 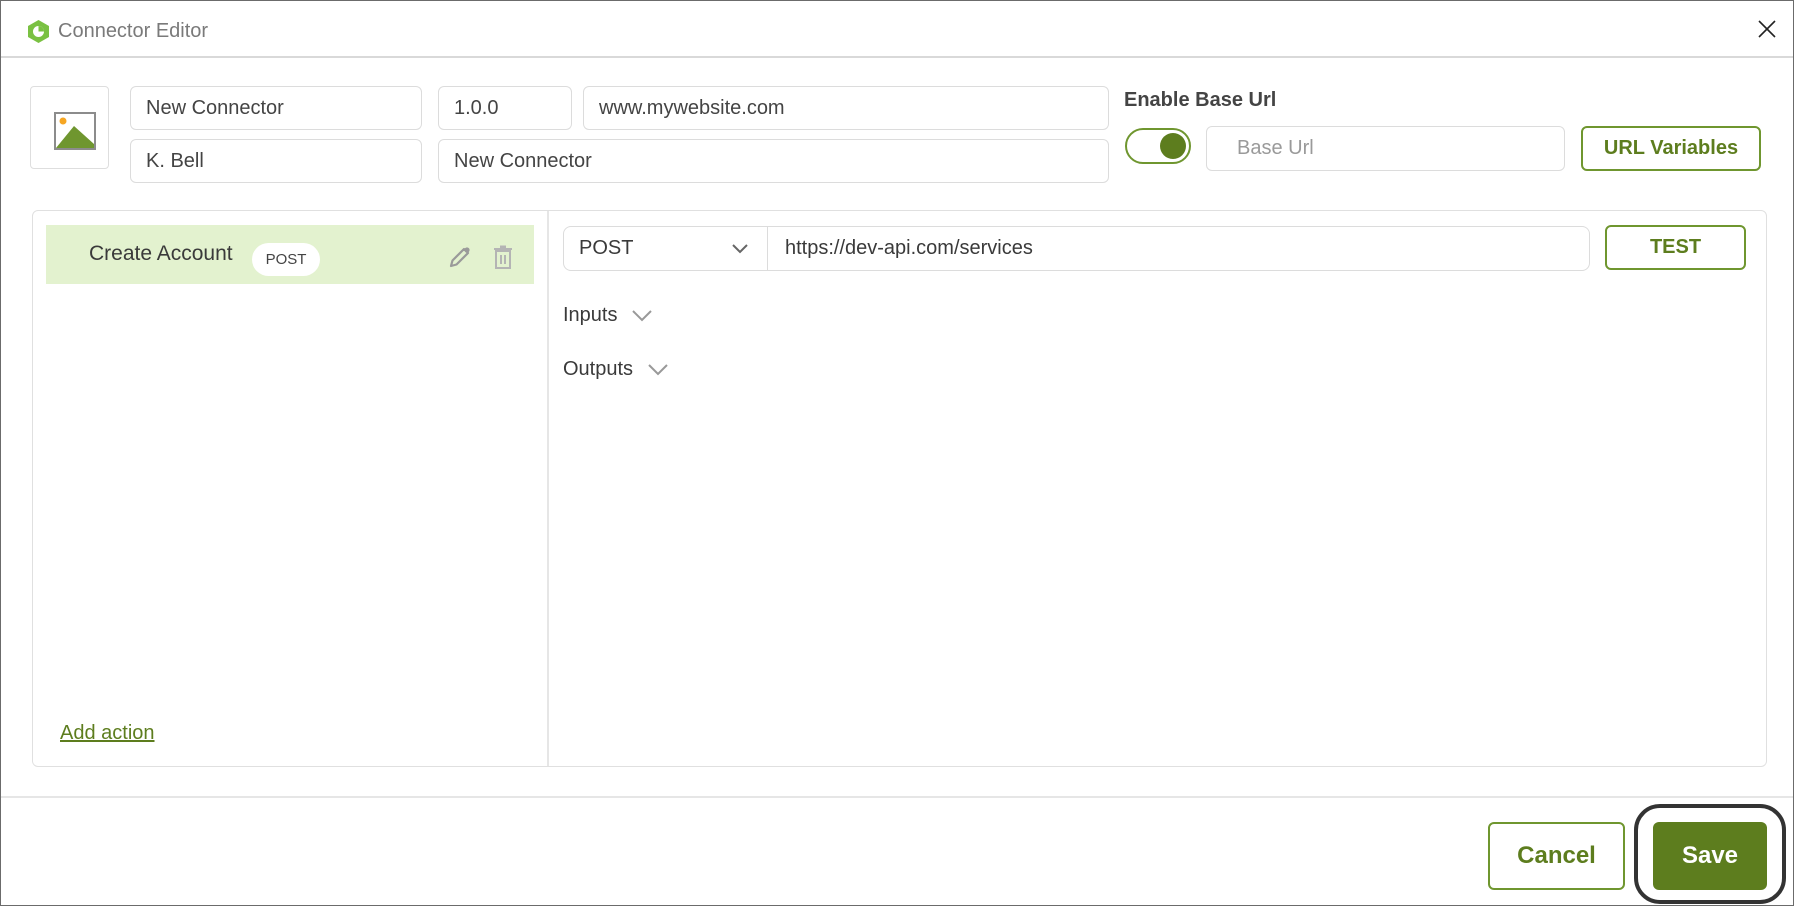 What do you see at coordinates (505, 108) in the screenshot?
I see `version-input: 1.0.0` at bounding box center [505, 108].